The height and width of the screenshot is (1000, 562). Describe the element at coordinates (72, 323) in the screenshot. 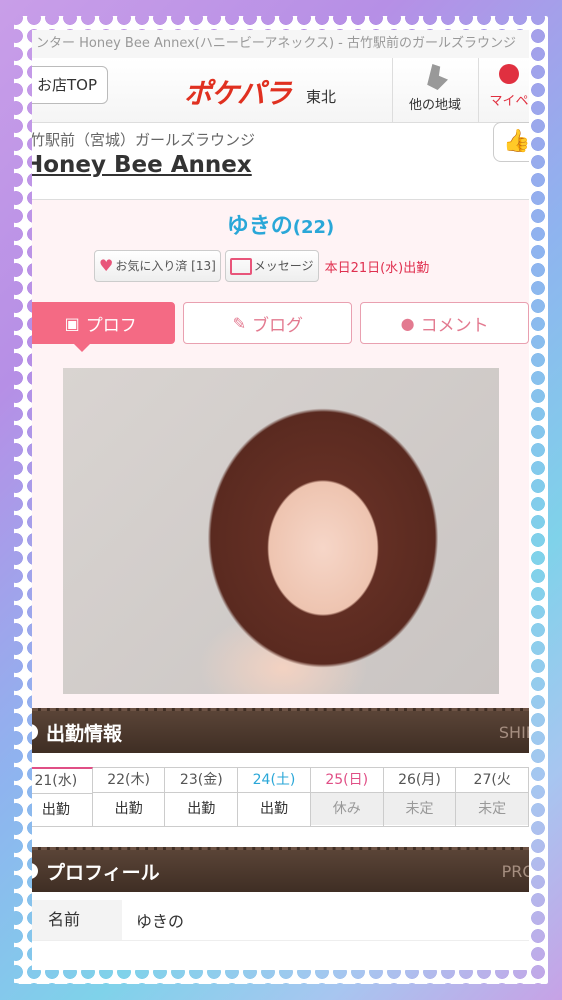

I see `id-card-icon: ▣` at that location.